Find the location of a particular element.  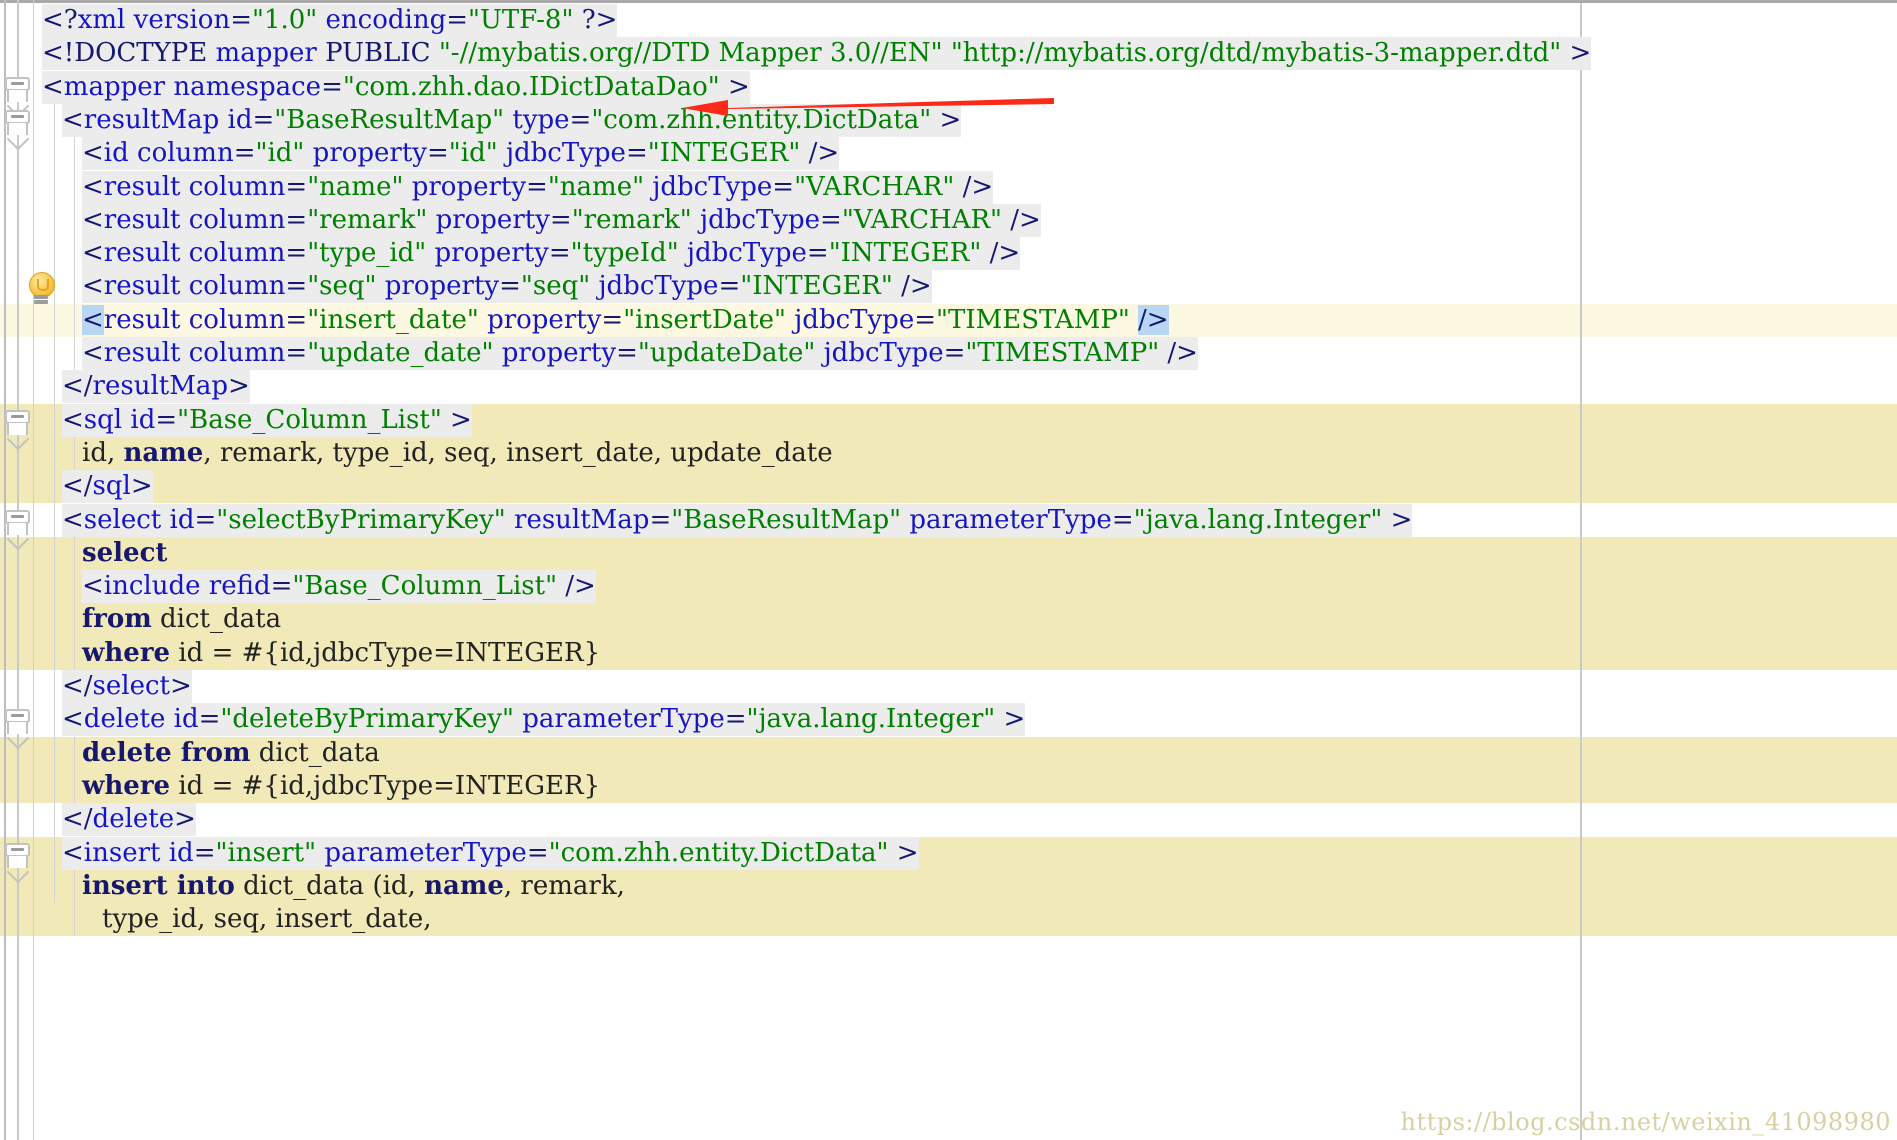

code-token: parameterType is located at coordinates (623, 719).